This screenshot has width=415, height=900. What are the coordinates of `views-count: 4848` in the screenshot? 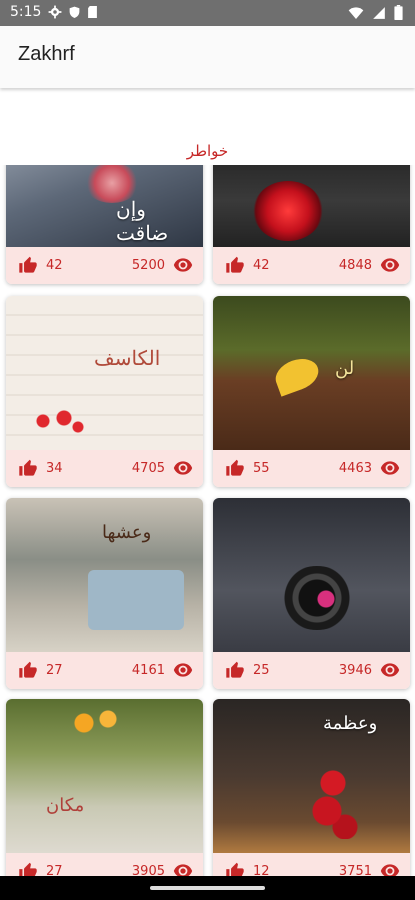 It's located at (355, 265).